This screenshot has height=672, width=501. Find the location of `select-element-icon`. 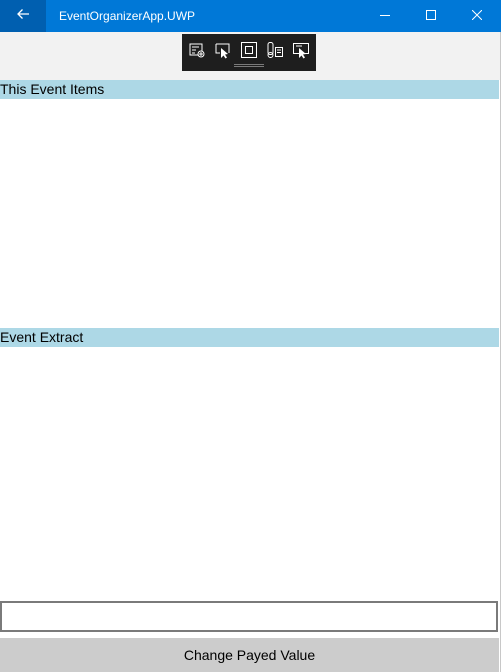

select-element-icon is located at coordinates (223, 50).